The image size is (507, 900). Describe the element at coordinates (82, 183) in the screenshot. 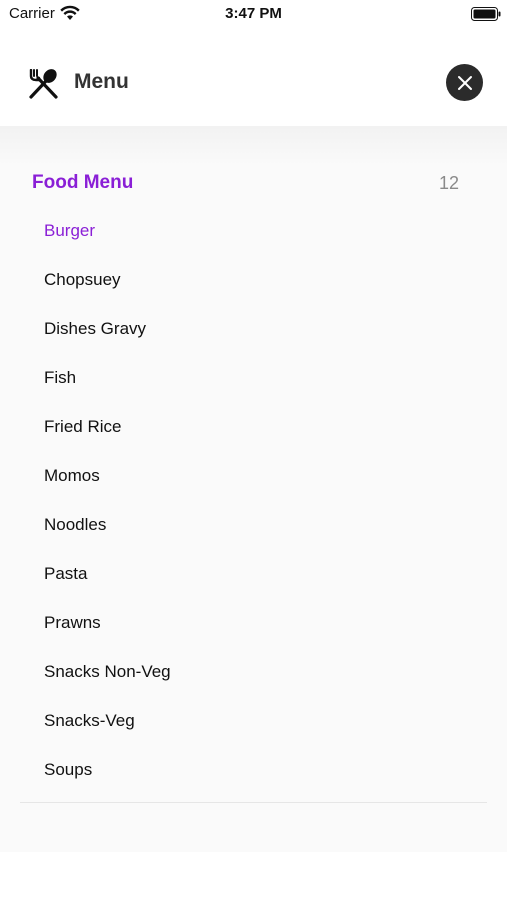

I see `section-title: Food Menu` at that location.